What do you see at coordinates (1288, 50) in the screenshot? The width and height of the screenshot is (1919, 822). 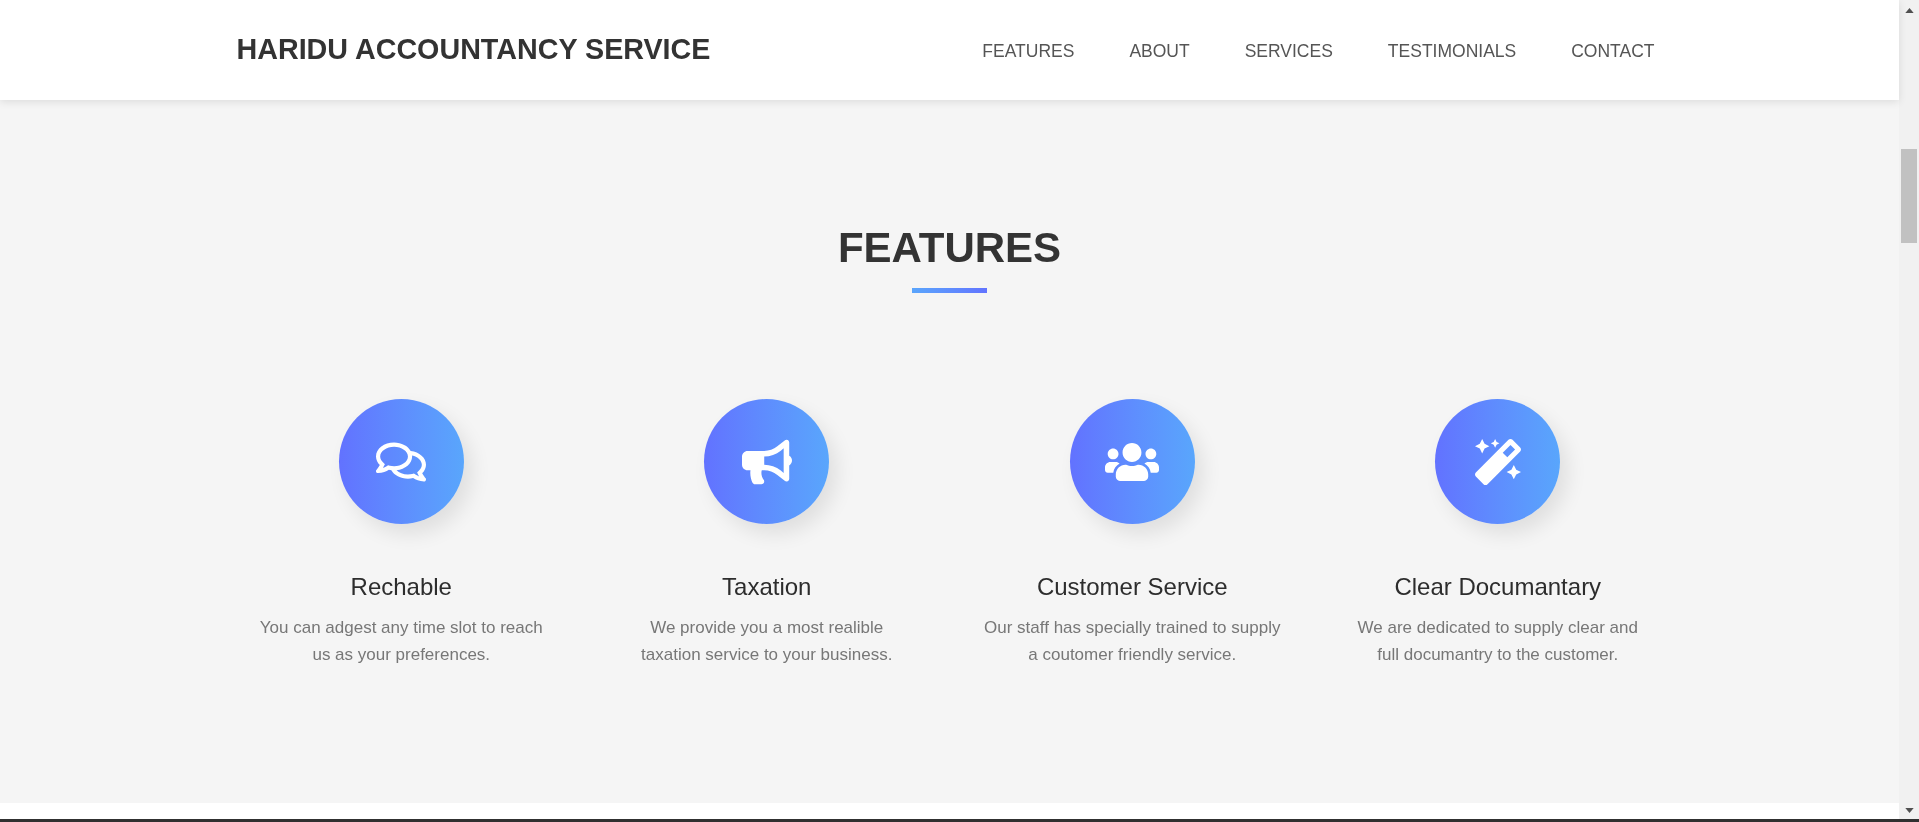 I see `nav-link: SERVICES` at bounding box center [1288, 50].